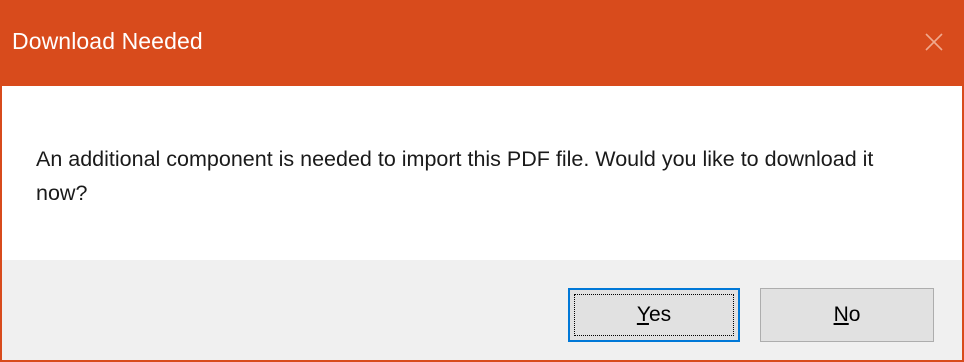 The height and width of the screenshot is (362, 964). What do you see at coordinates (642, 314) in the screenshot?
I see `yes-mnemonic: Y` at bounding box center [642, 314].